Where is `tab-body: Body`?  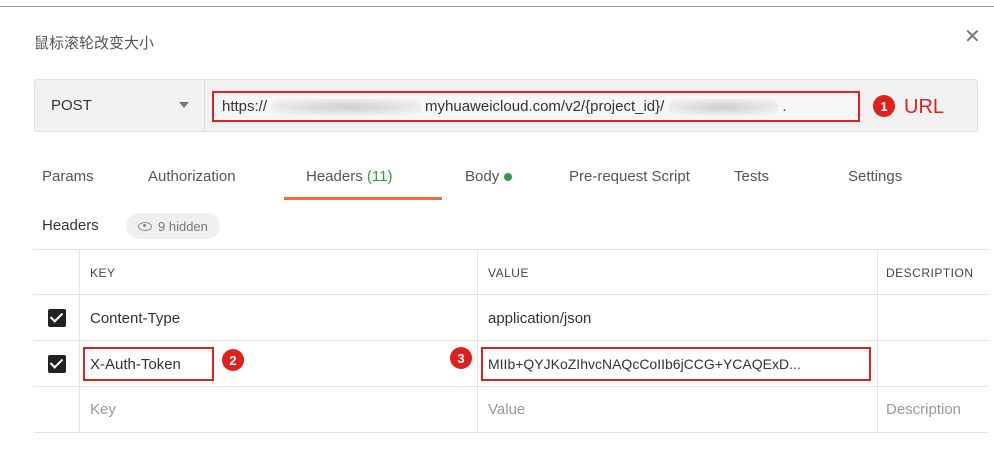
tab-body: Body is located at coordinates (489, 176).